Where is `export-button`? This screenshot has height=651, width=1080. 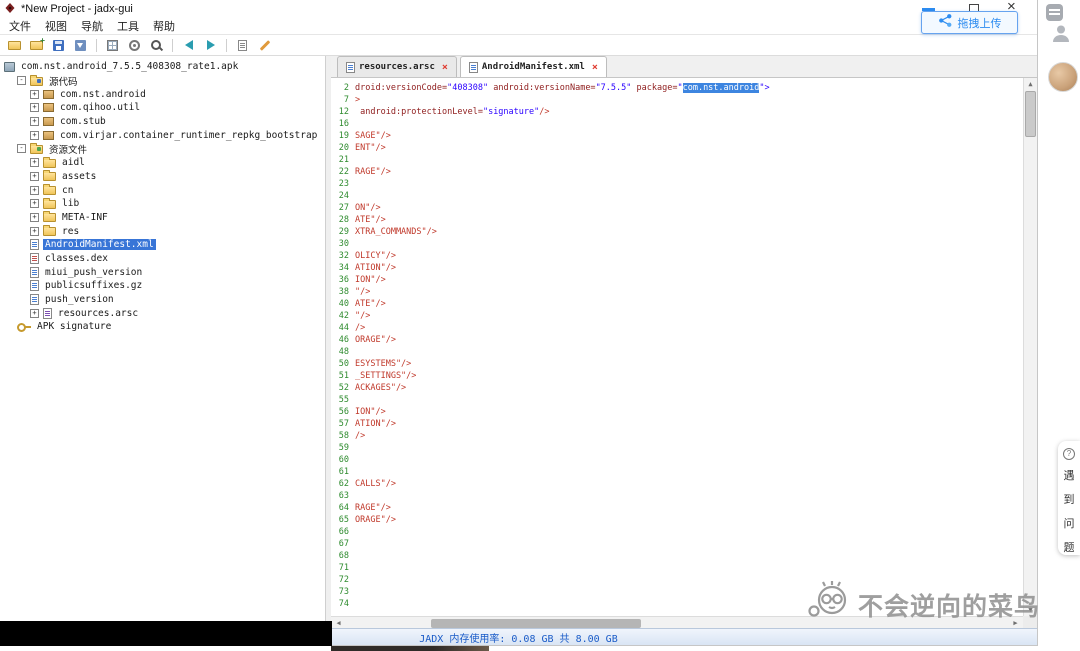
export-button is located at coordinates (80, 45).